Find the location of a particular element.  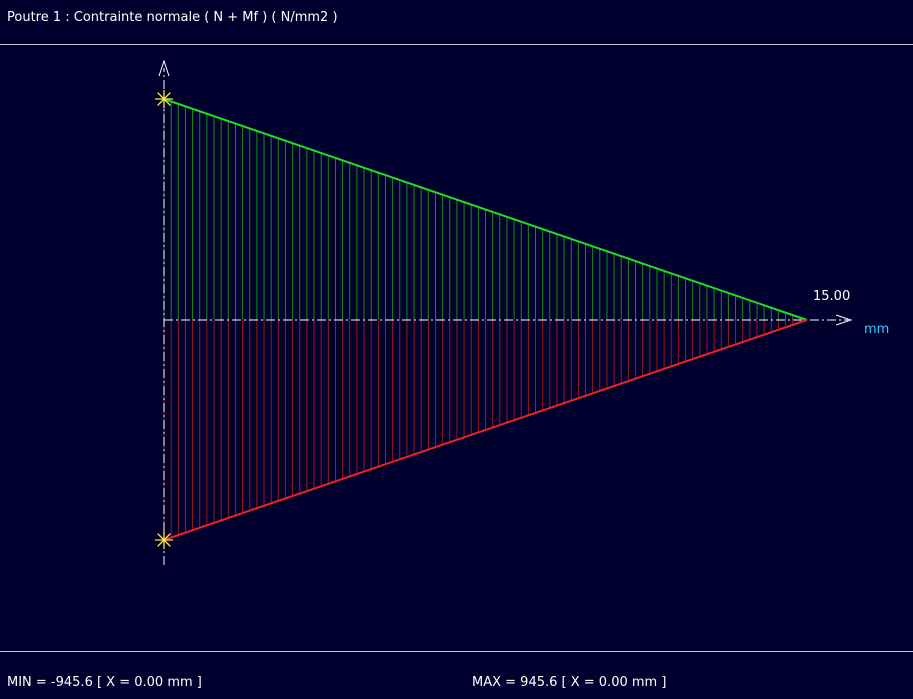

x-end-tick-label: 15.00 is located at coordinates (831, 296).